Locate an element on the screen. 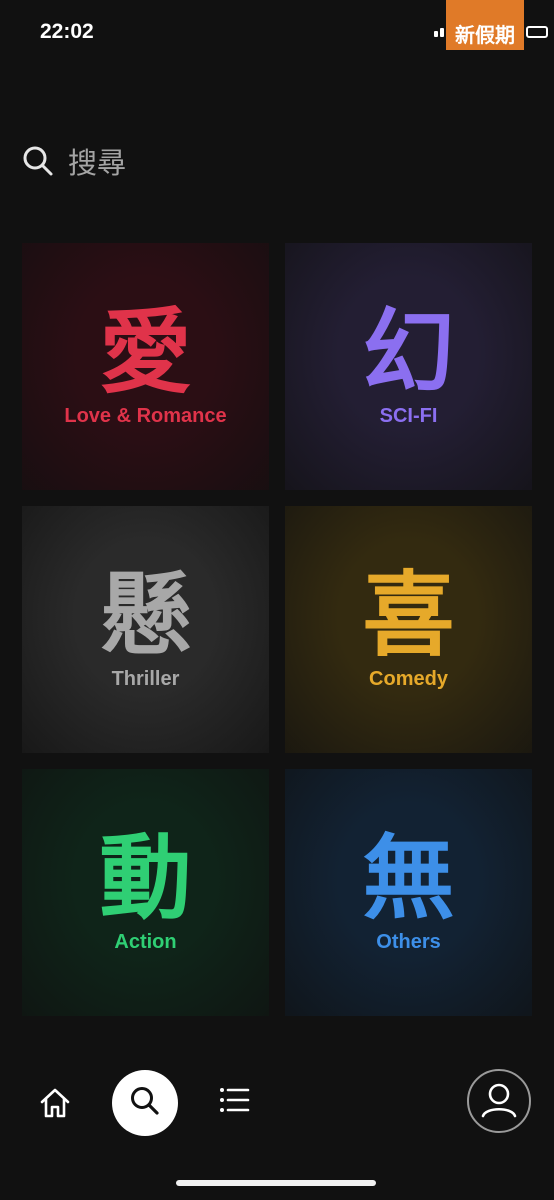 The height and width of the screenshot is (1200, 554). category-tile-action: 動 Action is located at coordinates (145, 892).